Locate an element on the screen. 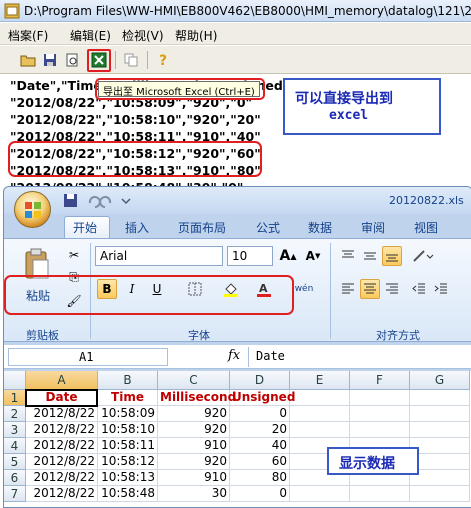  font-name-dropdown: Arial is located at coordinates (159, 256).